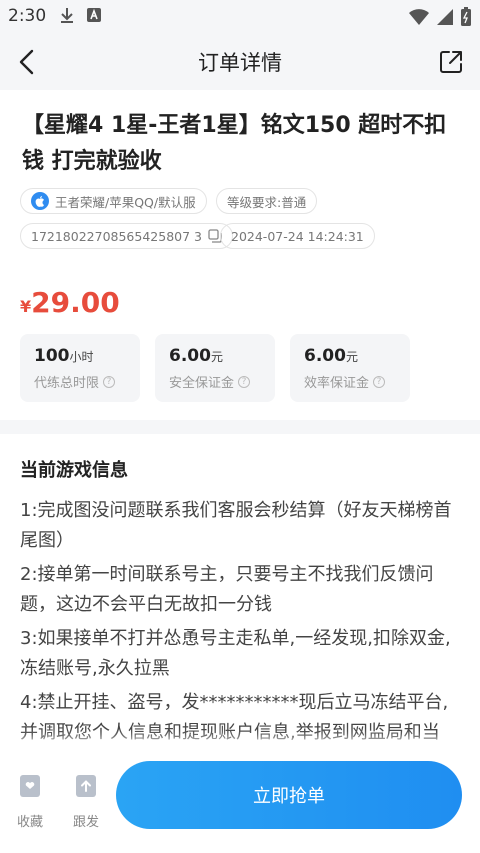 Image resolution: width=480 pixels, height=853 pixels. Describe the element at coordinates (94, 15) in the screenshot. I see `app-notification-icon` at that location.